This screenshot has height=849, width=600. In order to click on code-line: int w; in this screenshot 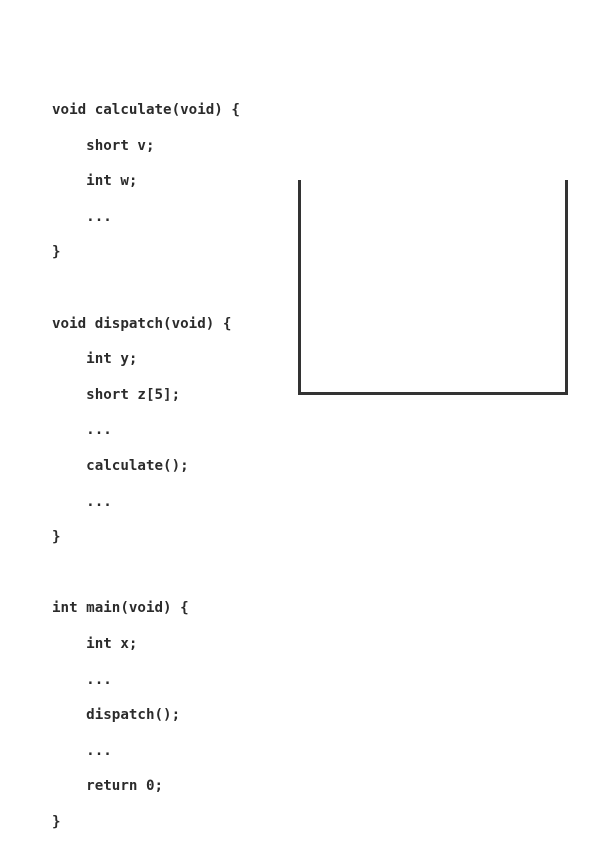, I will do `click(95, 181)`.